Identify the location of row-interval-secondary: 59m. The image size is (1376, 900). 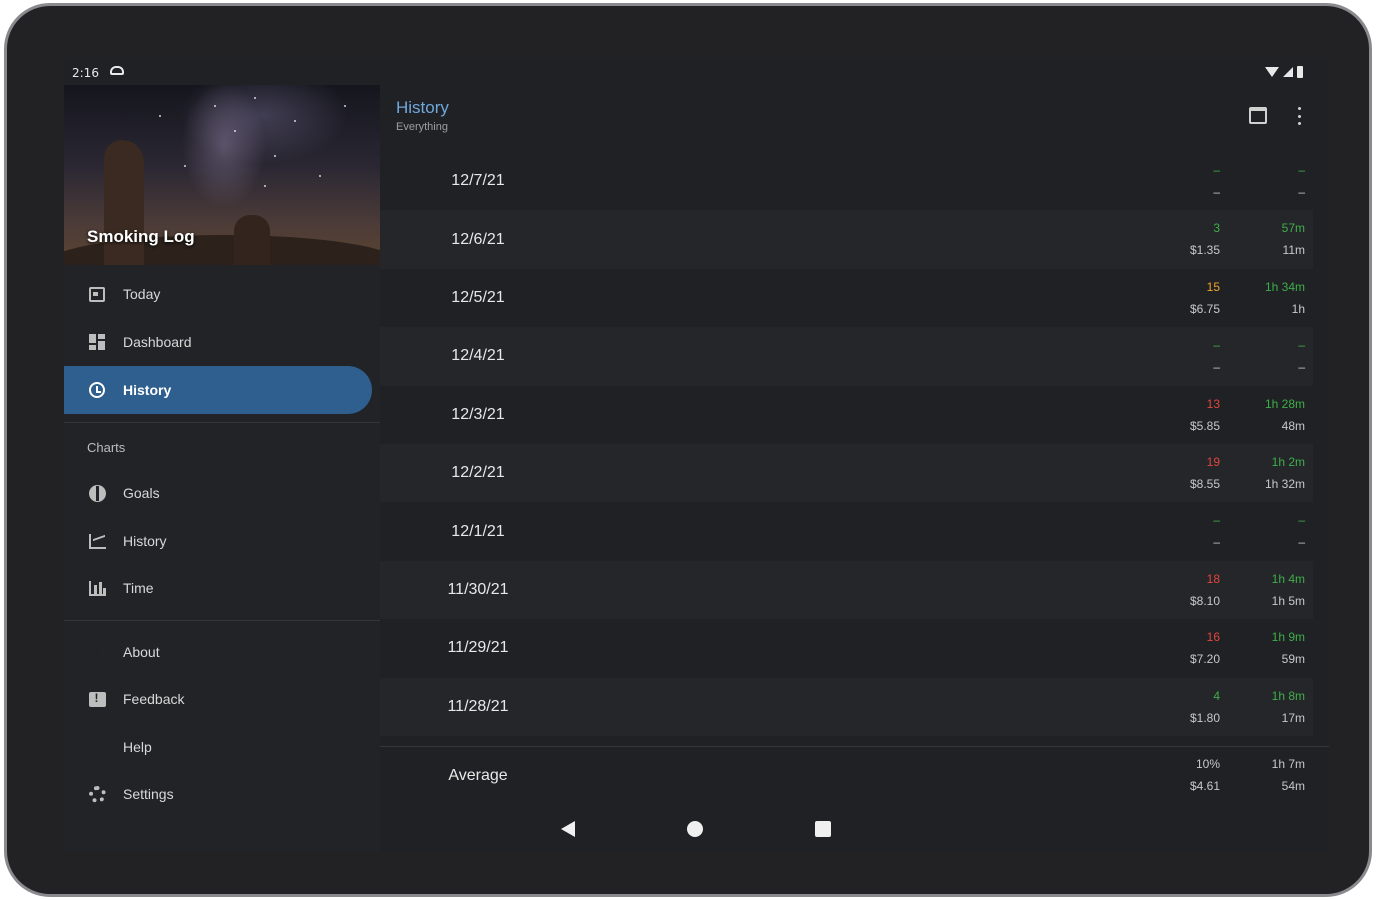
(1293, 659).